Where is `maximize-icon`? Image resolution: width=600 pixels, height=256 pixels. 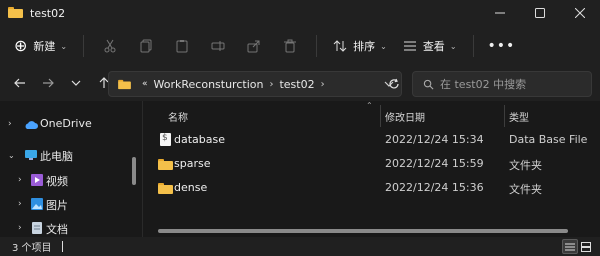 maximize-icon is located at coordinates (540, 13).